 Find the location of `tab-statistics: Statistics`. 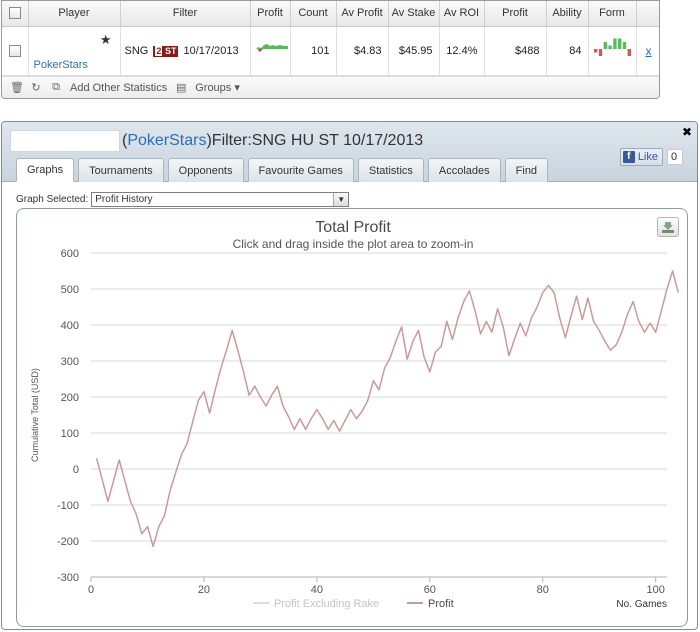

tab-statistics: Statistics is located at coordinates (390, 170).